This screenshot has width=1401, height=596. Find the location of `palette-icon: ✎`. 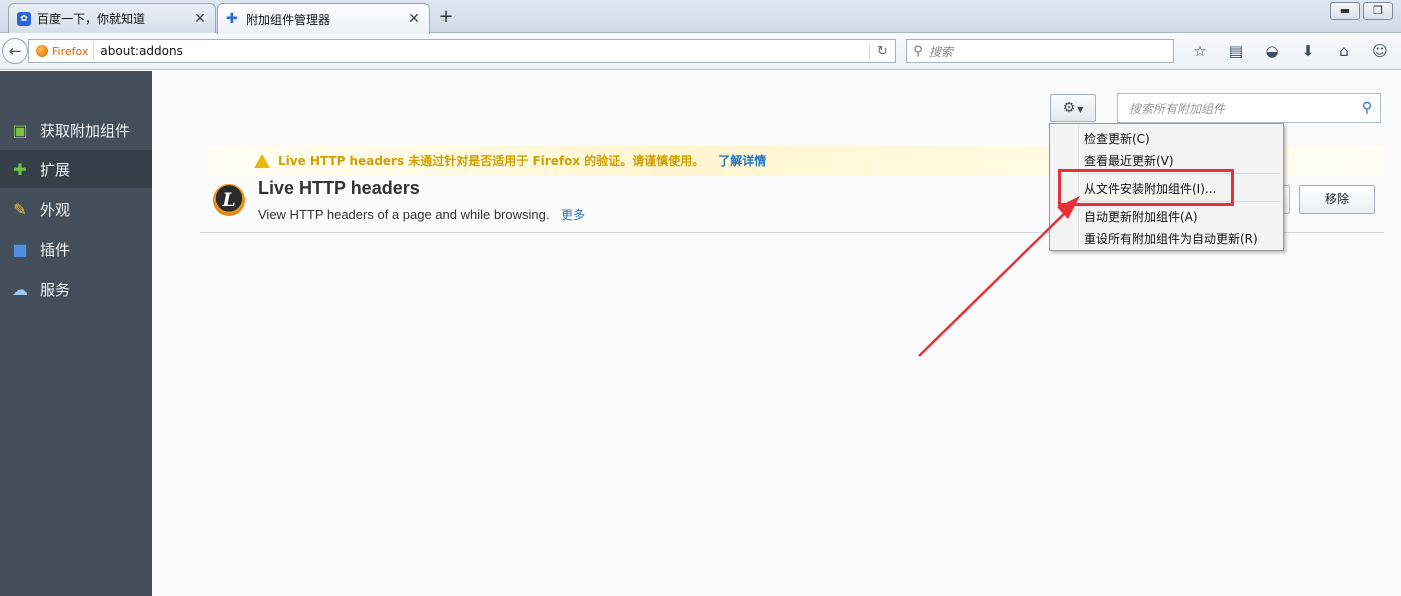

palette-icon: ✎ is located at coordinates (20, 209).